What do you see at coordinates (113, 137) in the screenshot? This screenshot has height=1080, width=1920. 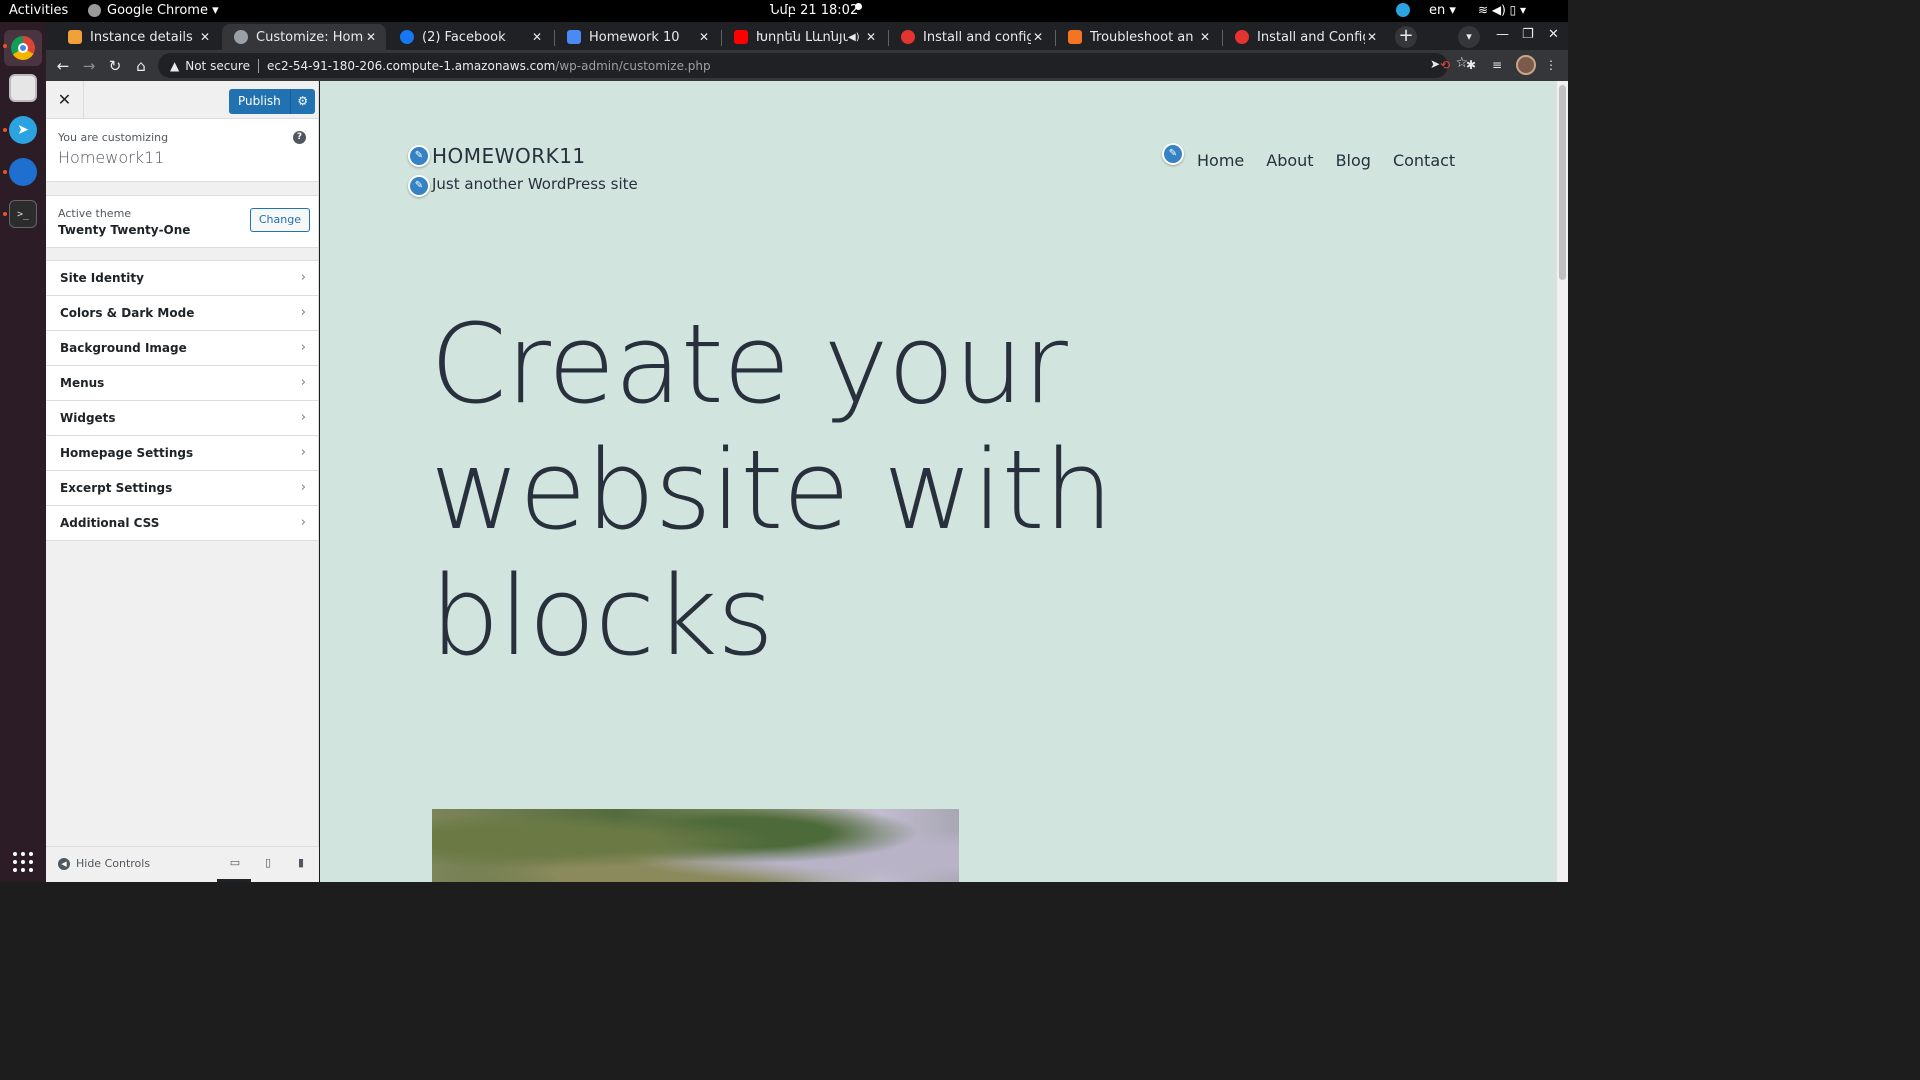 I see `customizing-label: You are customizing` at bounding box center [113, 137].